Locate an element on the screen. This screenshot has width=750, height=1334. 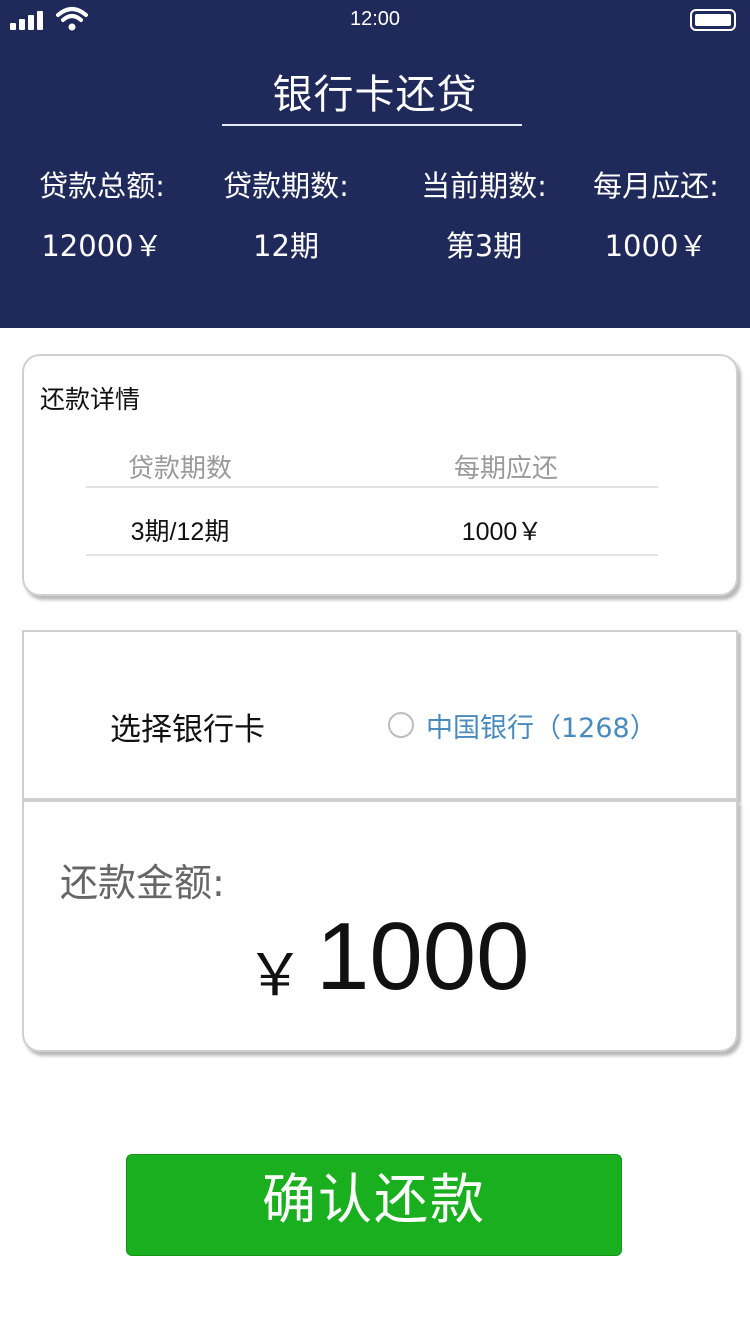
confirm-repayment-button: 确认还款 is located at coordinates (374, 1205).